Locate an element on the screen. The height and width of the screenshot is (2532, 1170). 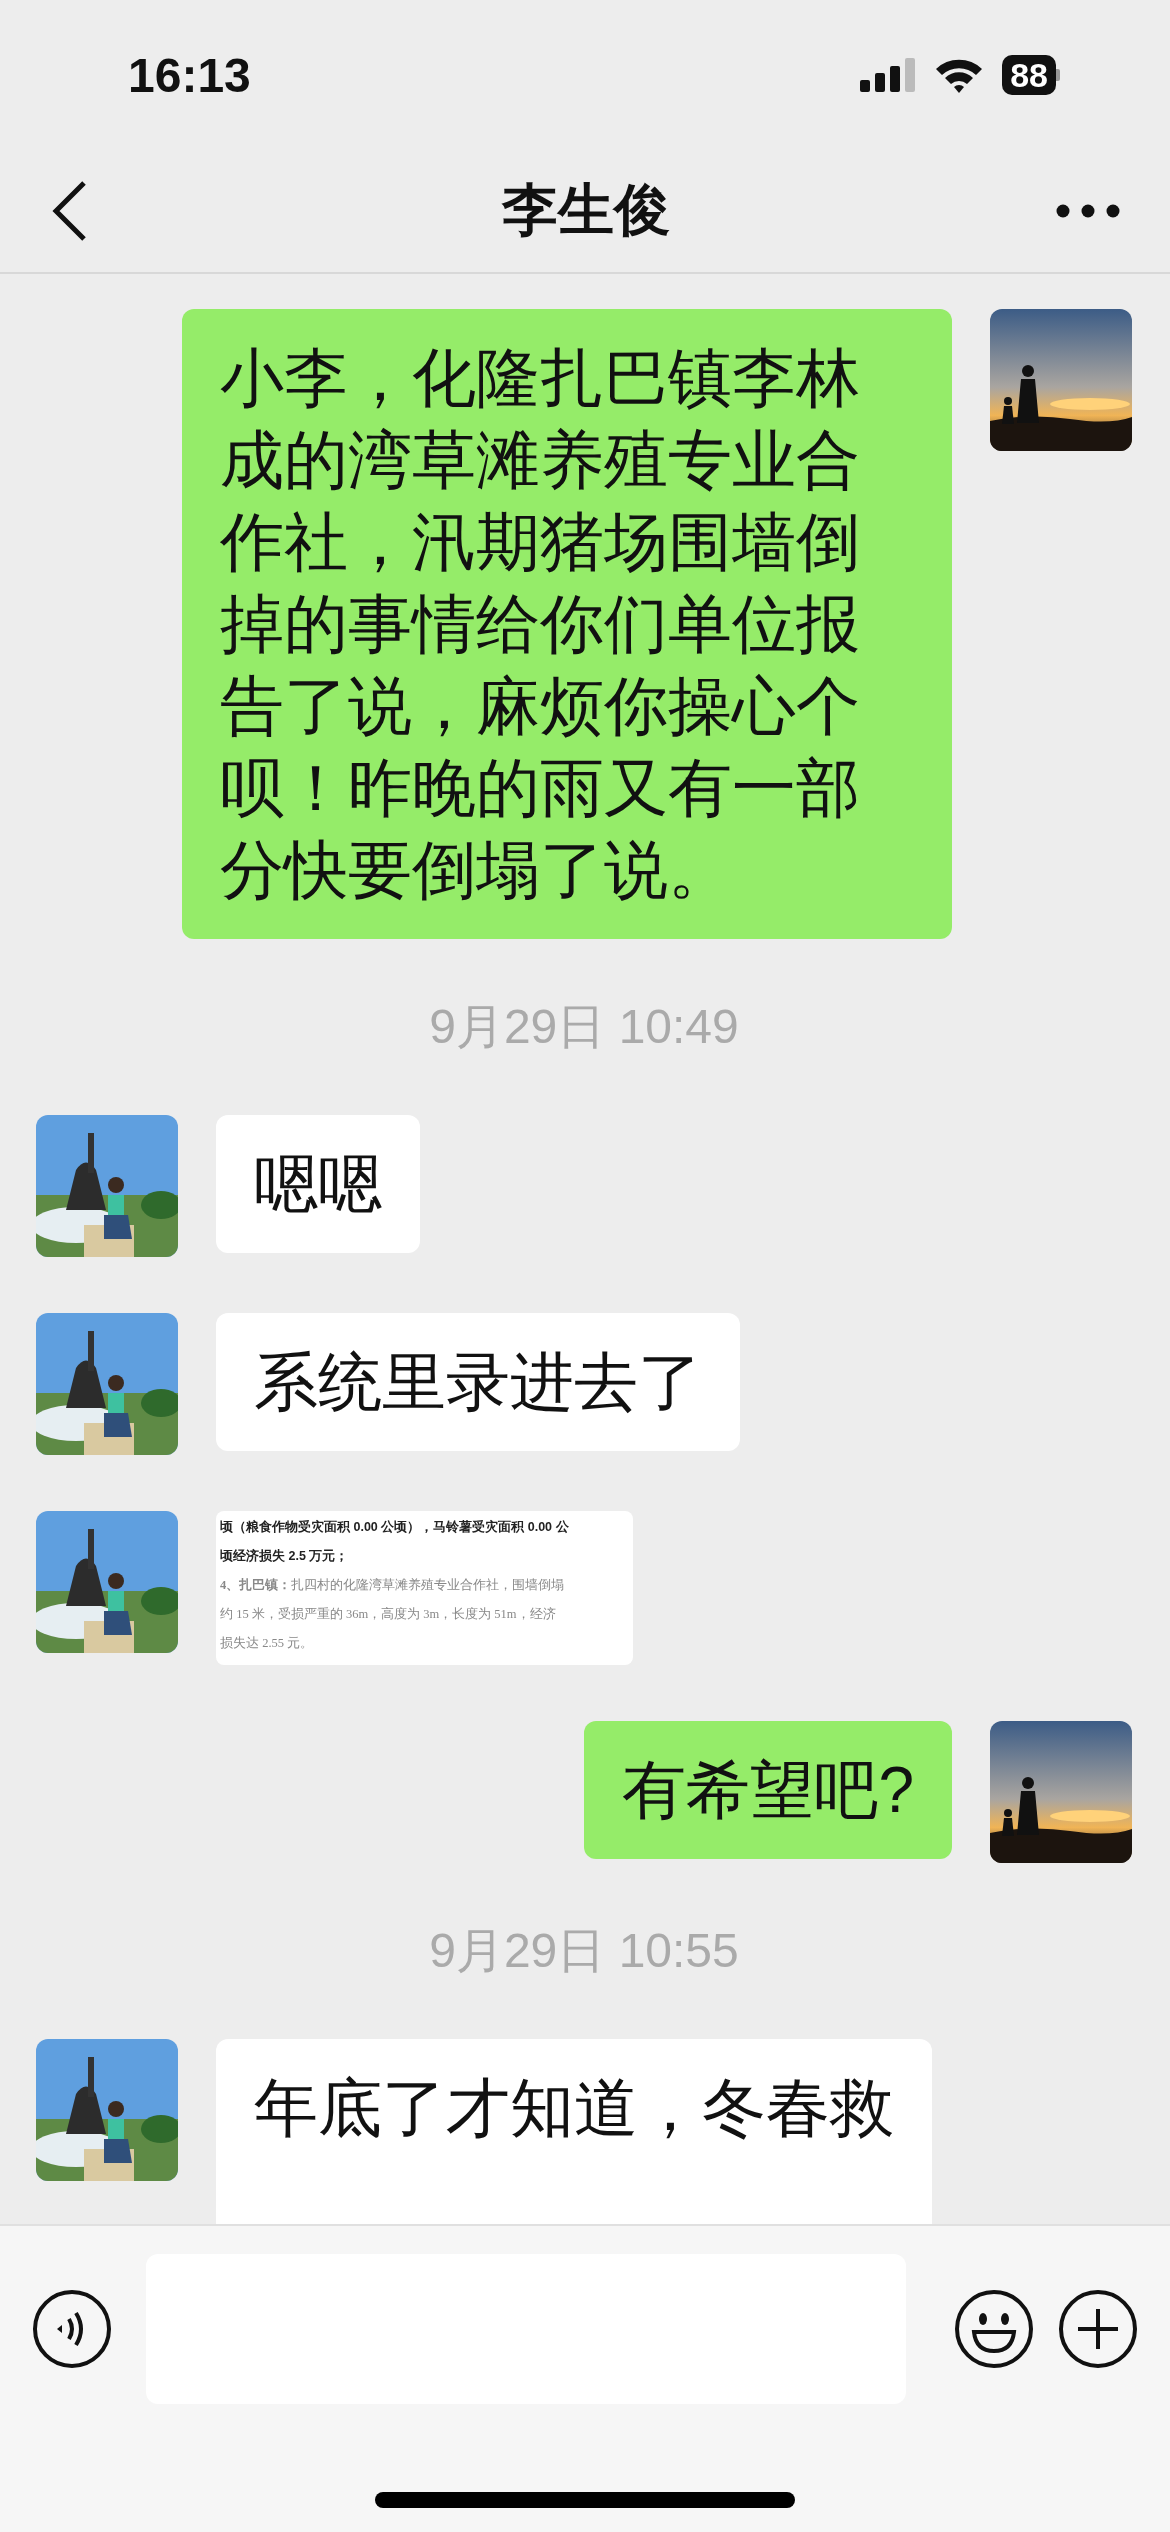
message-bubble: 系统里录进去了 is located at coordinates (478, 1382).